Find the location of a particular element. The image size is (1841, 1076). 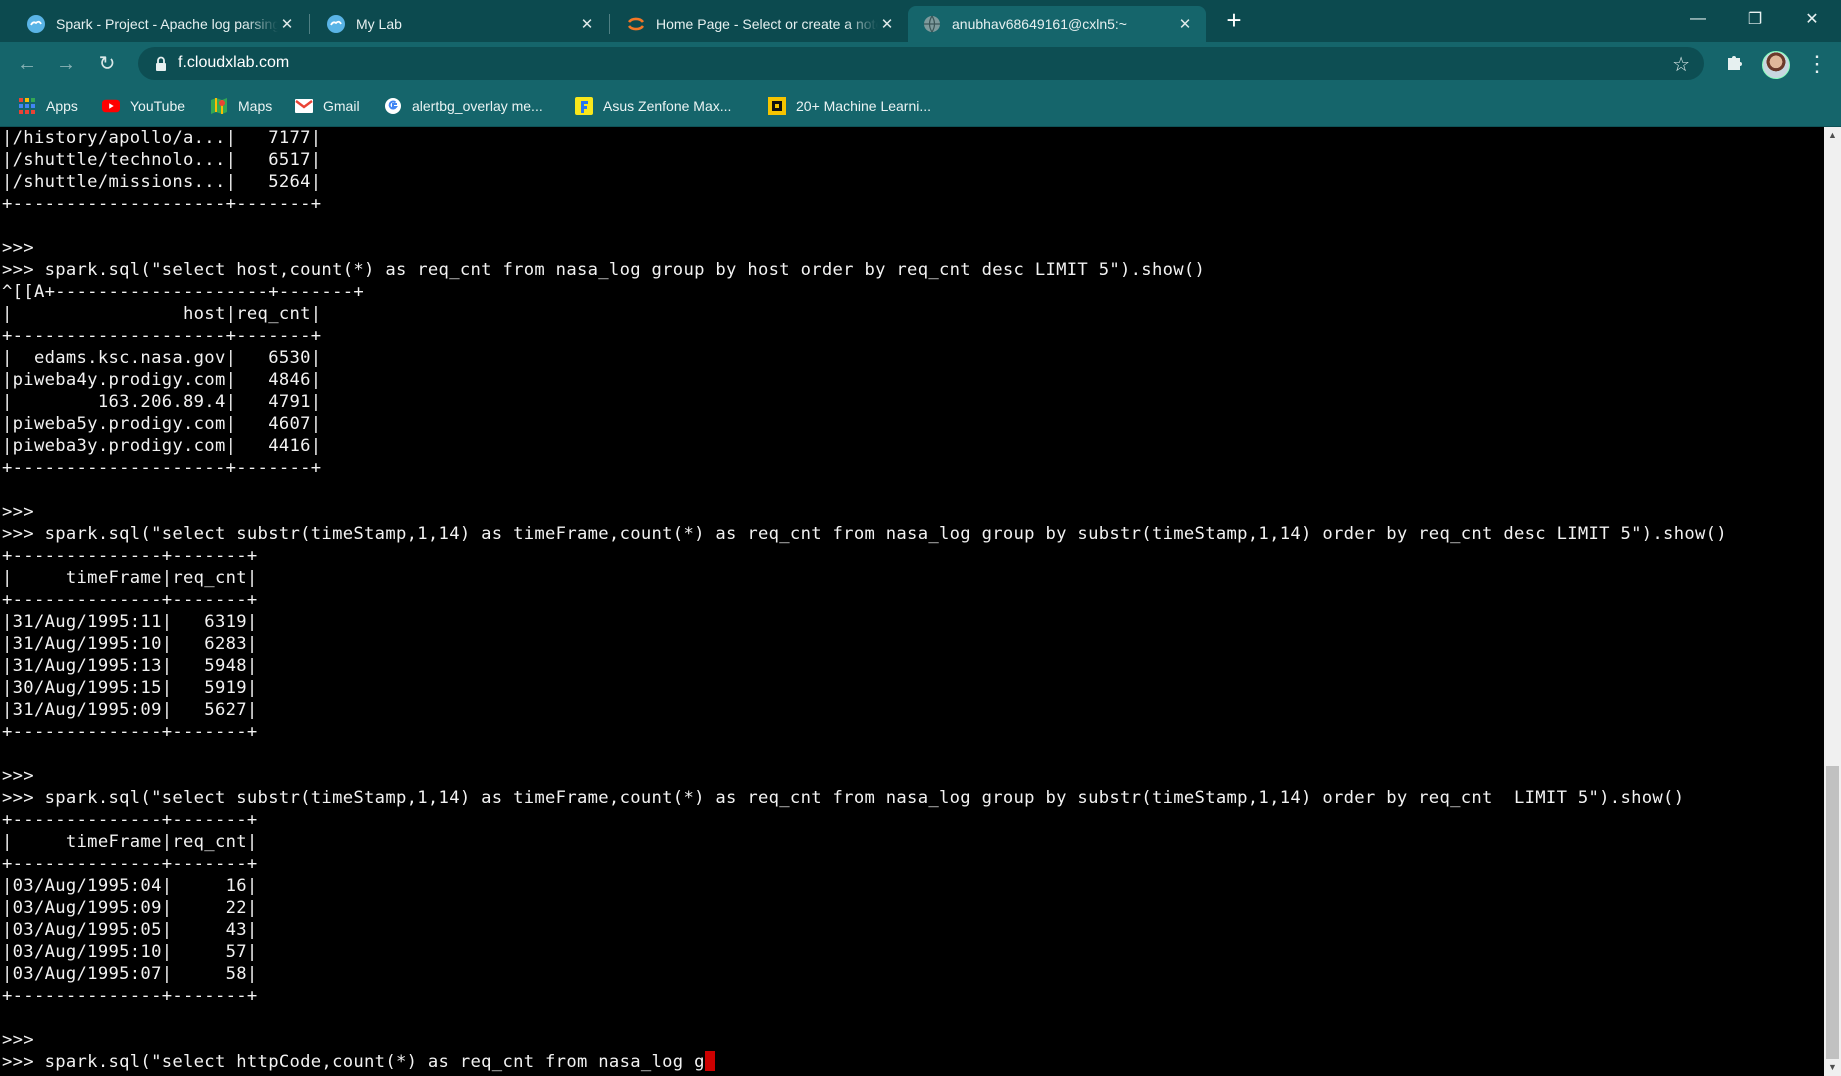

bookmark-label: YouTube is located at coordinates (158, 106).